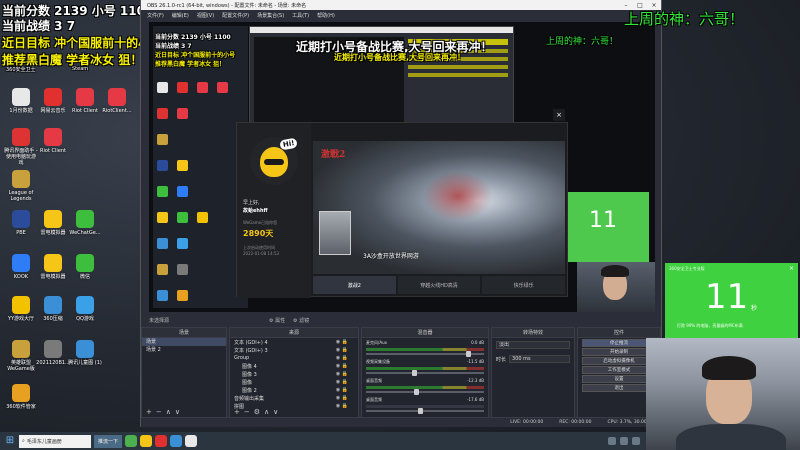  What do you see at coordinates (165, 412) in the screenshot?
I see `scenes-toolbar: +−∧∨` at bounding box center [165, 412].